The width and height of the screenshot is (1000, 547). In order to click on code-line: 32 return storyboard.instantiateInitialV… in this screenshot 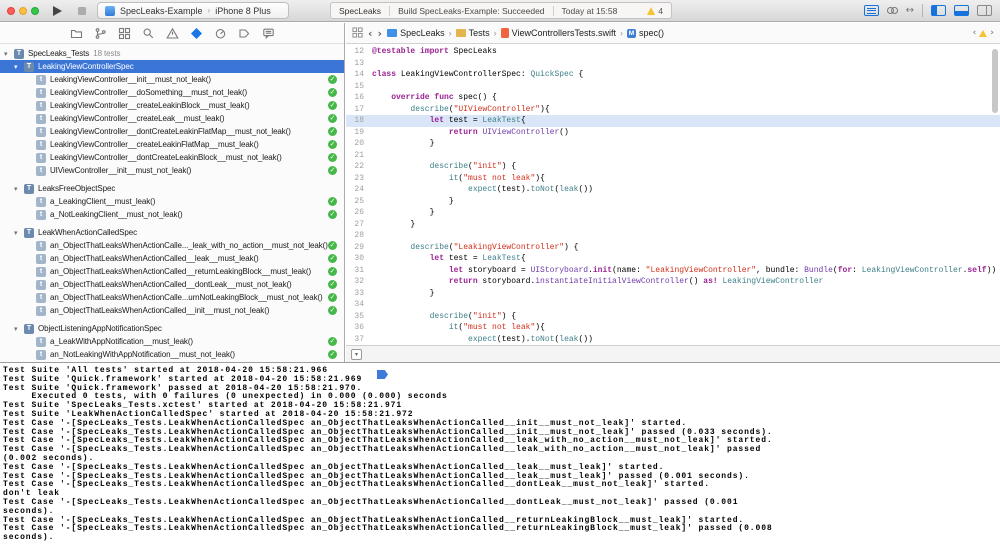, I will do `click(673, 282)`.